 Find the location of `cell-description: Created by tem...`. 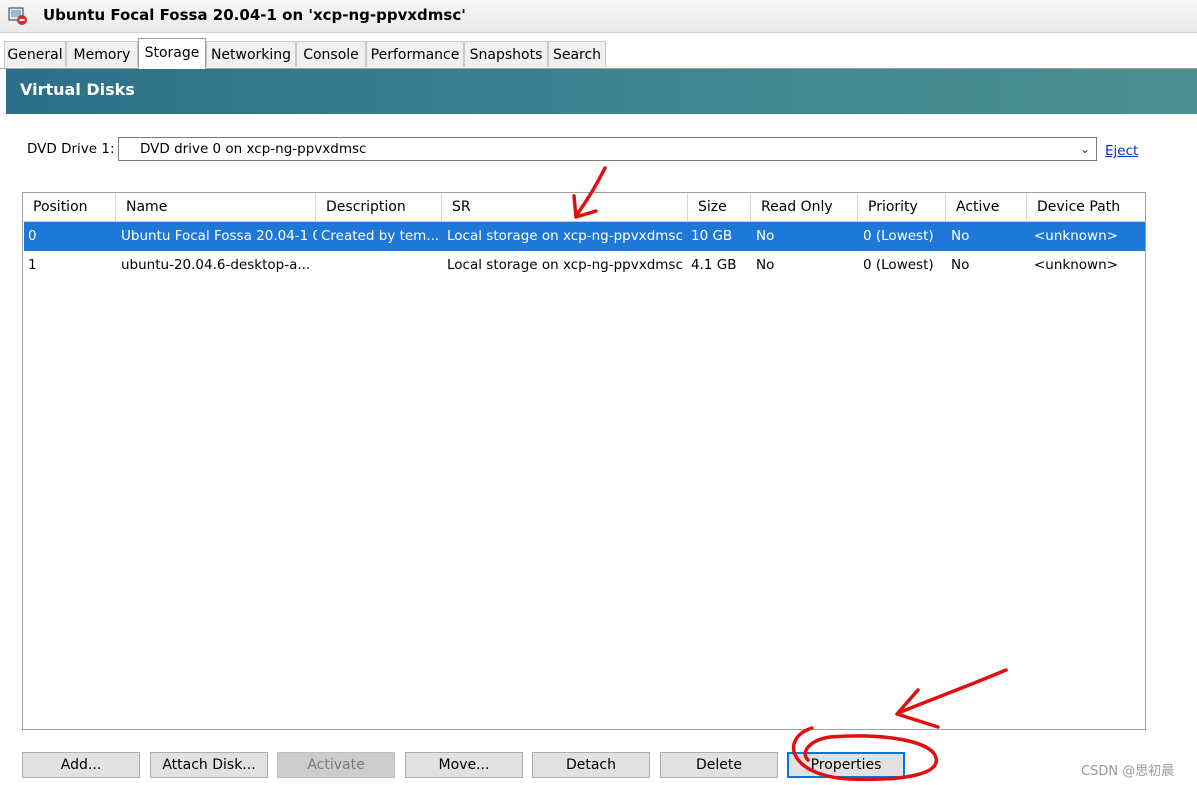

cell-description: Created by tem... is located at coordinates (380, 236).